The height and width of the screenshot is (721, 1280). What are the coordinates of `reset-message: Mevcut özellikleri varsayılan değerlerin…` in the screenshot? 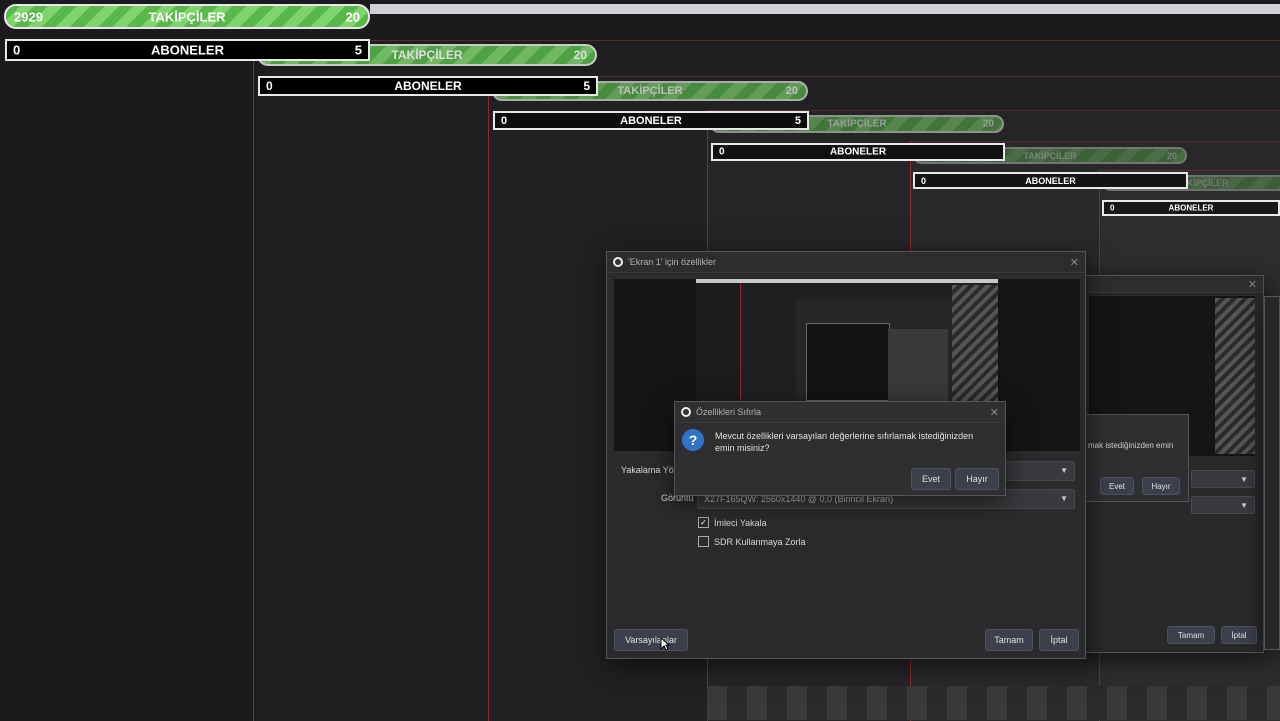 It's located at (844, 442).